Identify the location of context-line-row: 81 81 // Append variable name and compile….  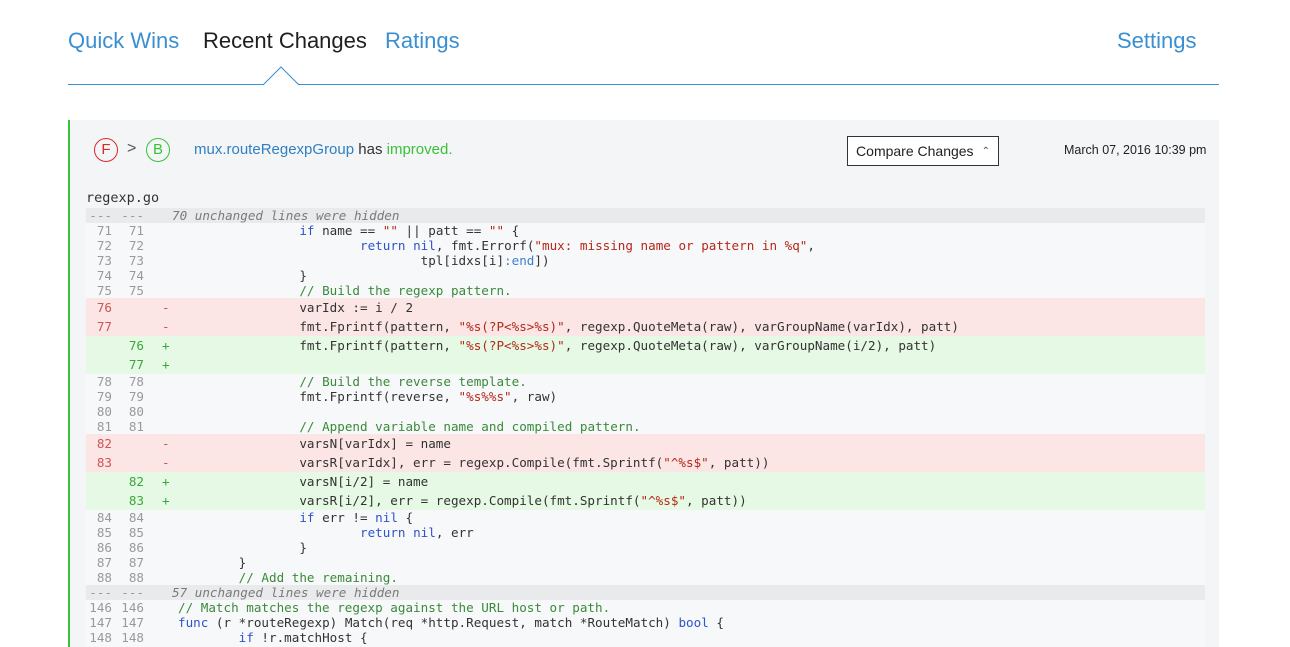
(645, 426).